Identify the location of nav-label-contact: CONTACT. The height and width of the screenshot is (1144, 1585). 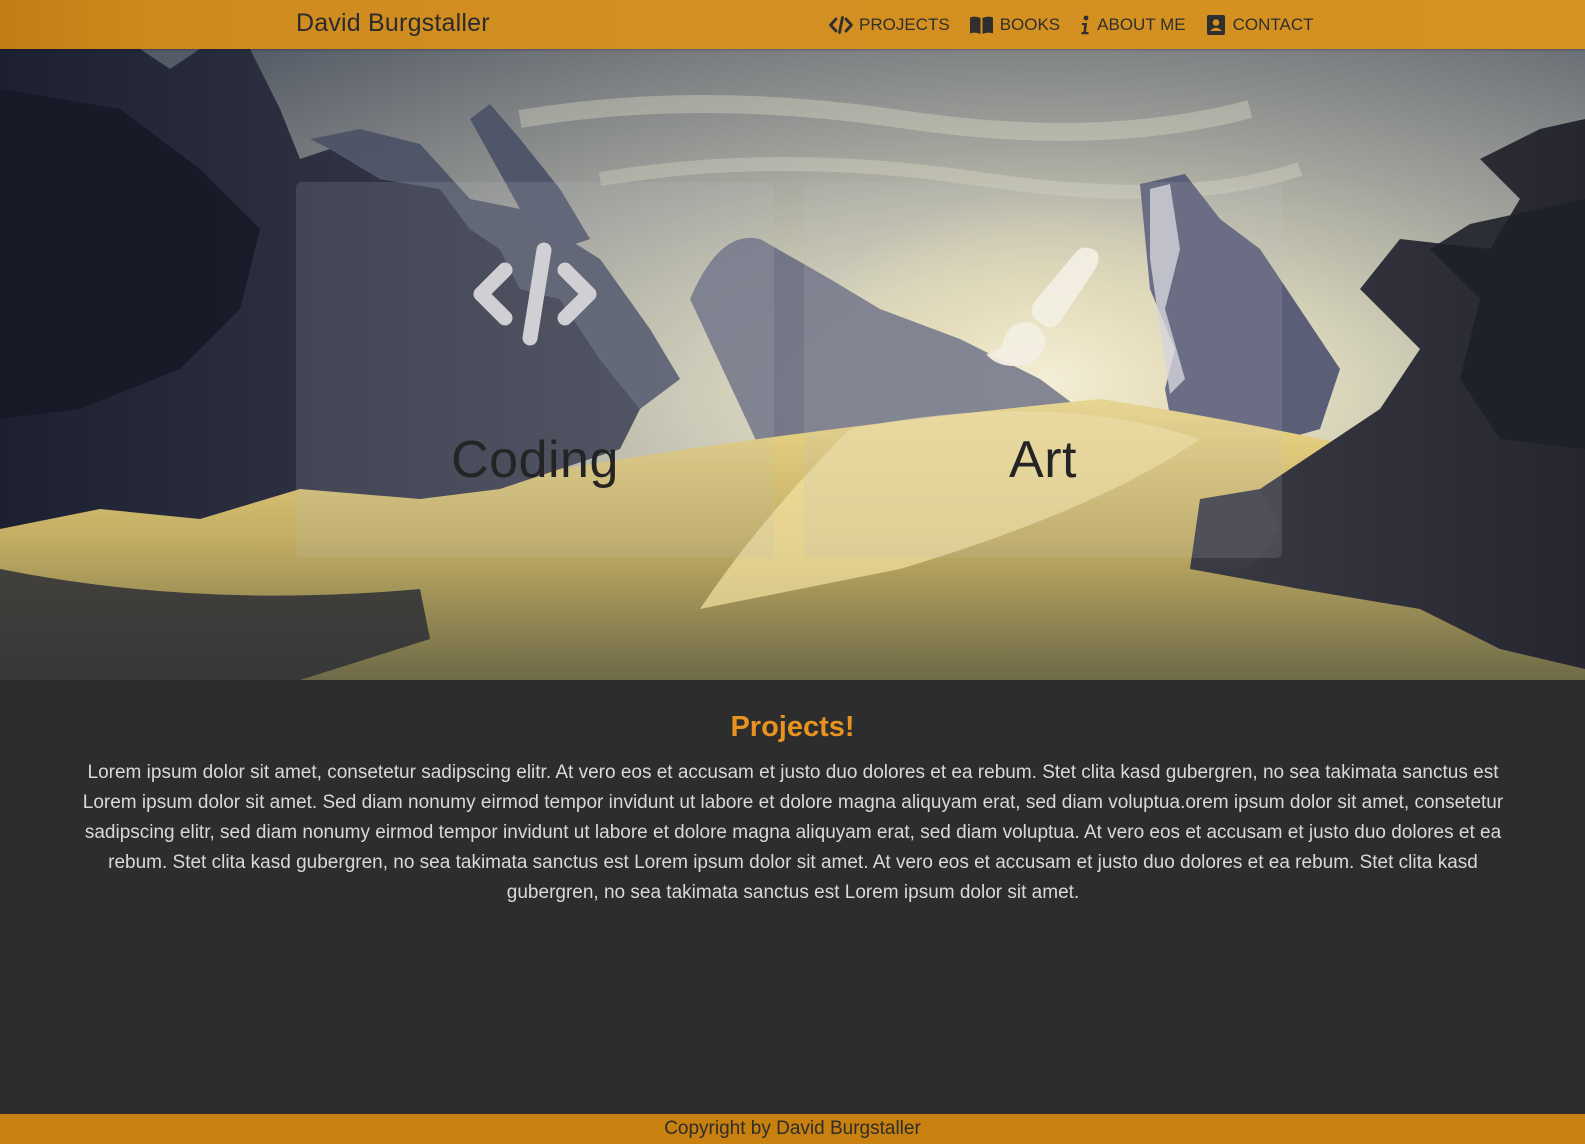
(1273, 24).